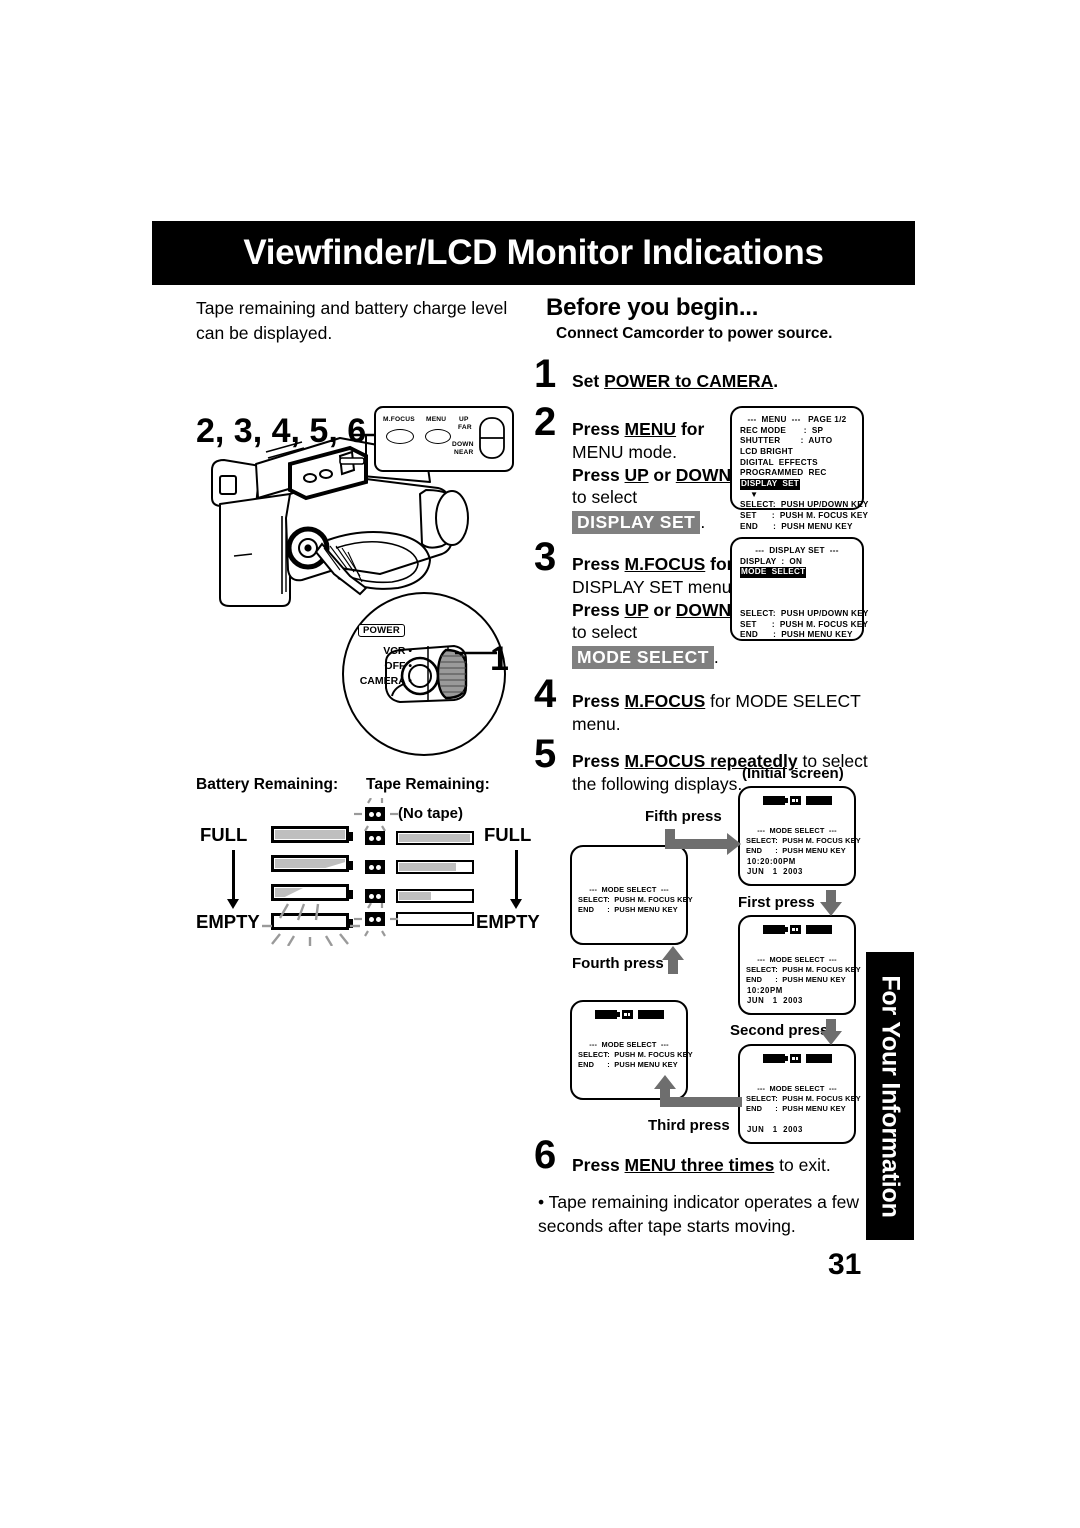 This screenshot has height=1528, width=1080. I want to click on step-5-text-a: Press, so click(598, 761).